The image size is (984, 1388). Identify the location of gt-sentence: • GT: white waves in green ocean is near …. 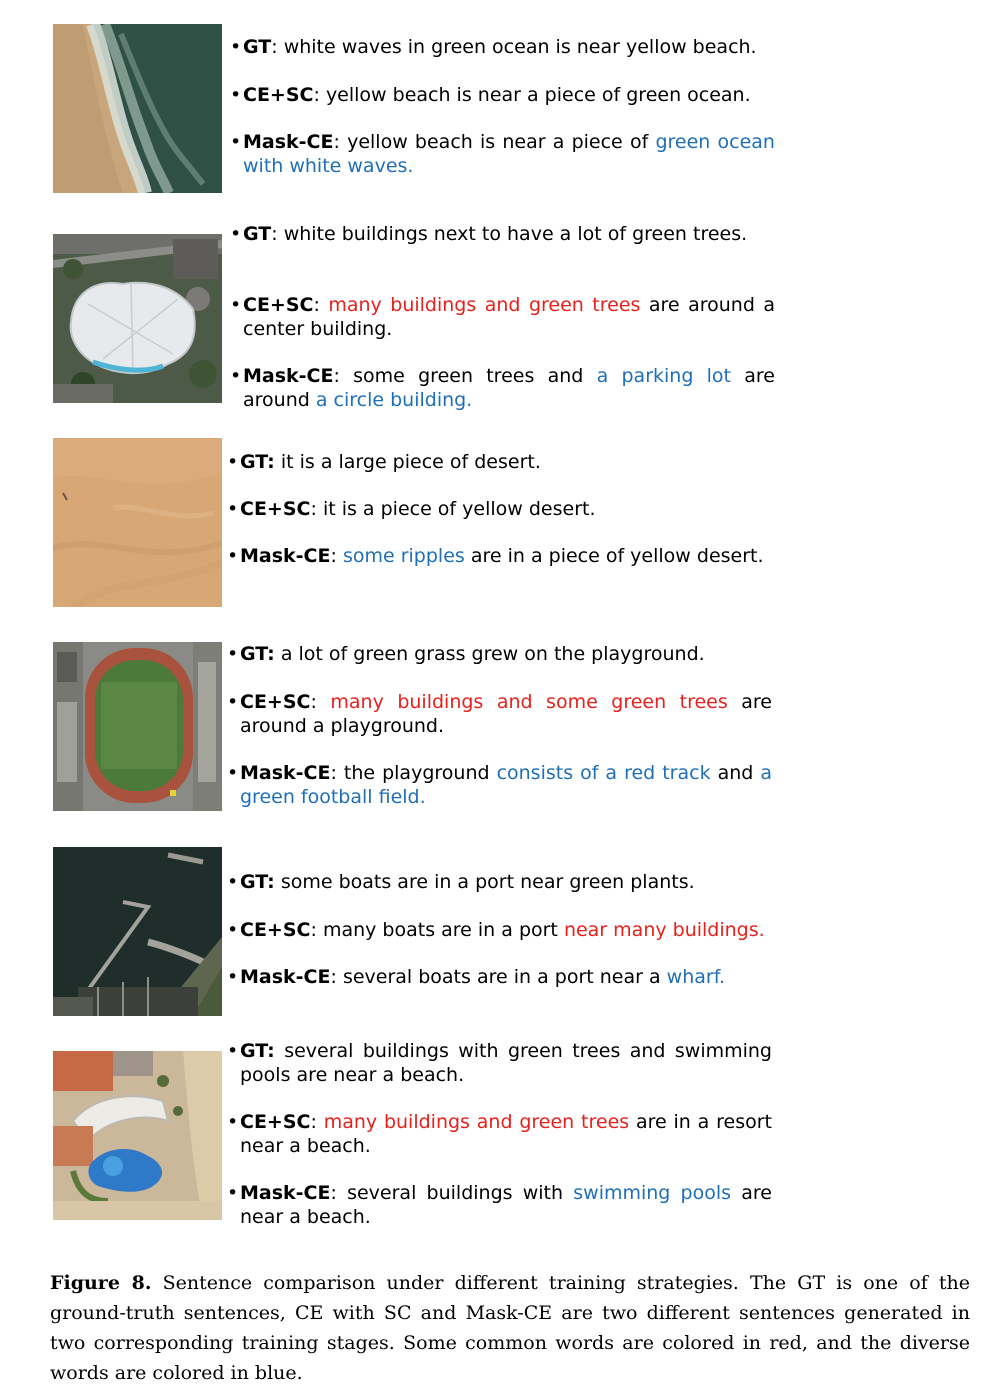
(502, 48).